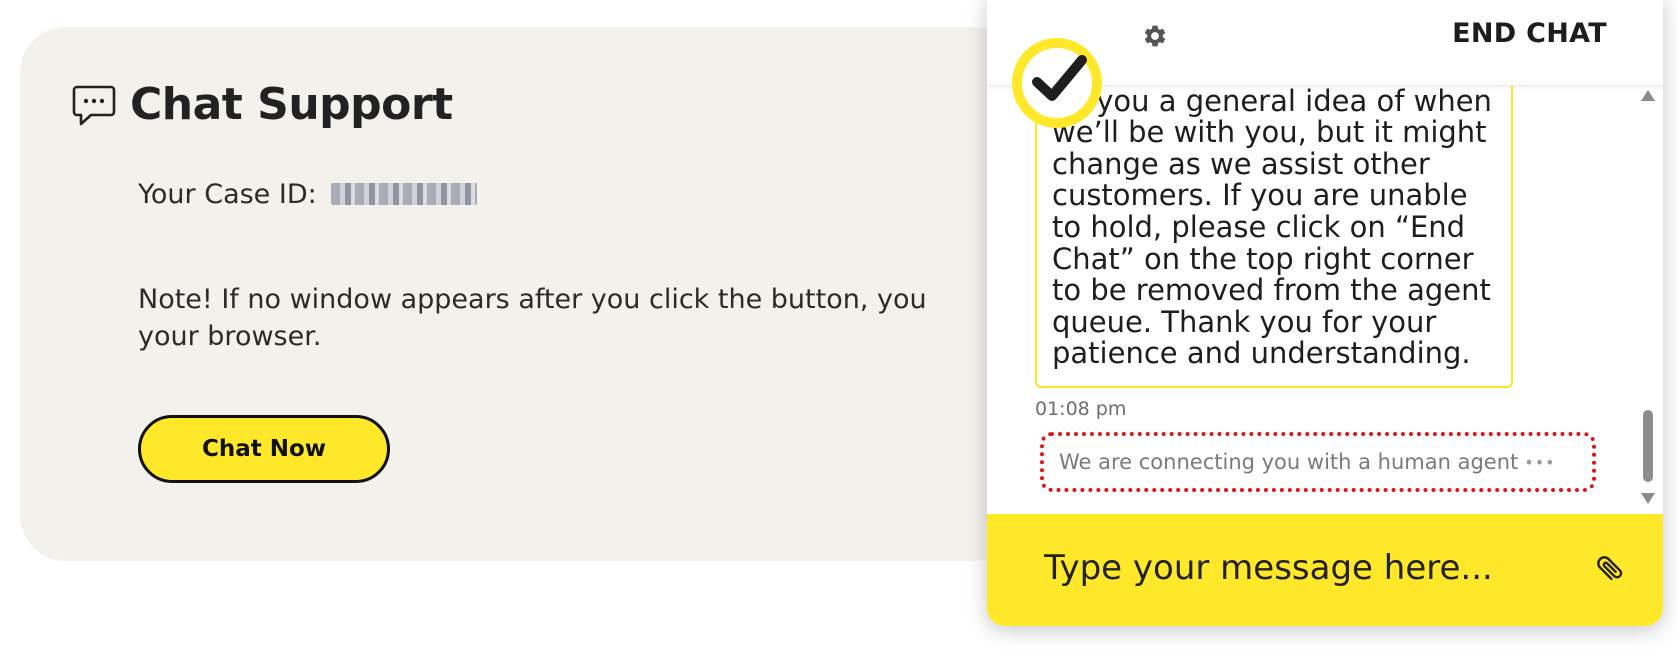 Image resolution: width=1677 pixels, height=663 pixels. Describe the element at coordinates (1155, 36) in the screenshot. I see `gear-icon` at that location.